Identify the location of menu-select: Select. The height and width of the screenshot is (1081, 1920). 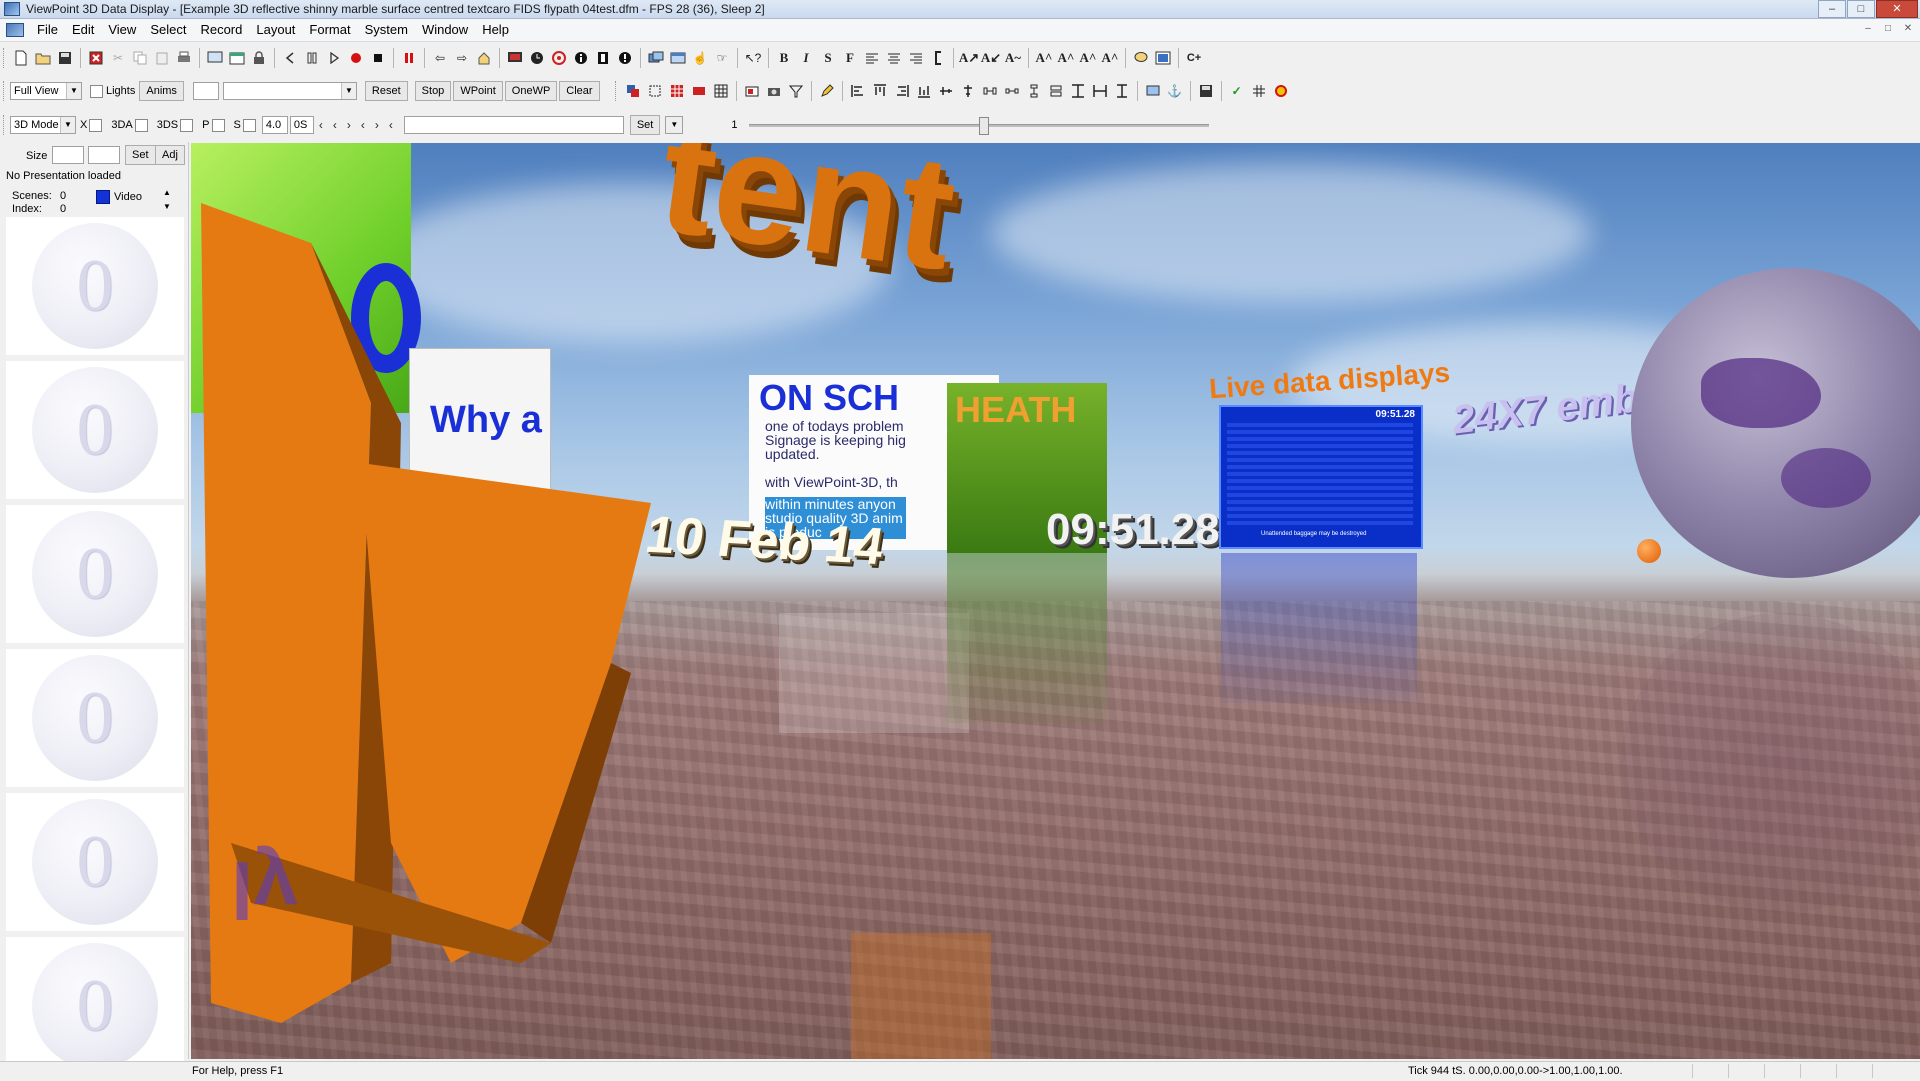
(168, 30).